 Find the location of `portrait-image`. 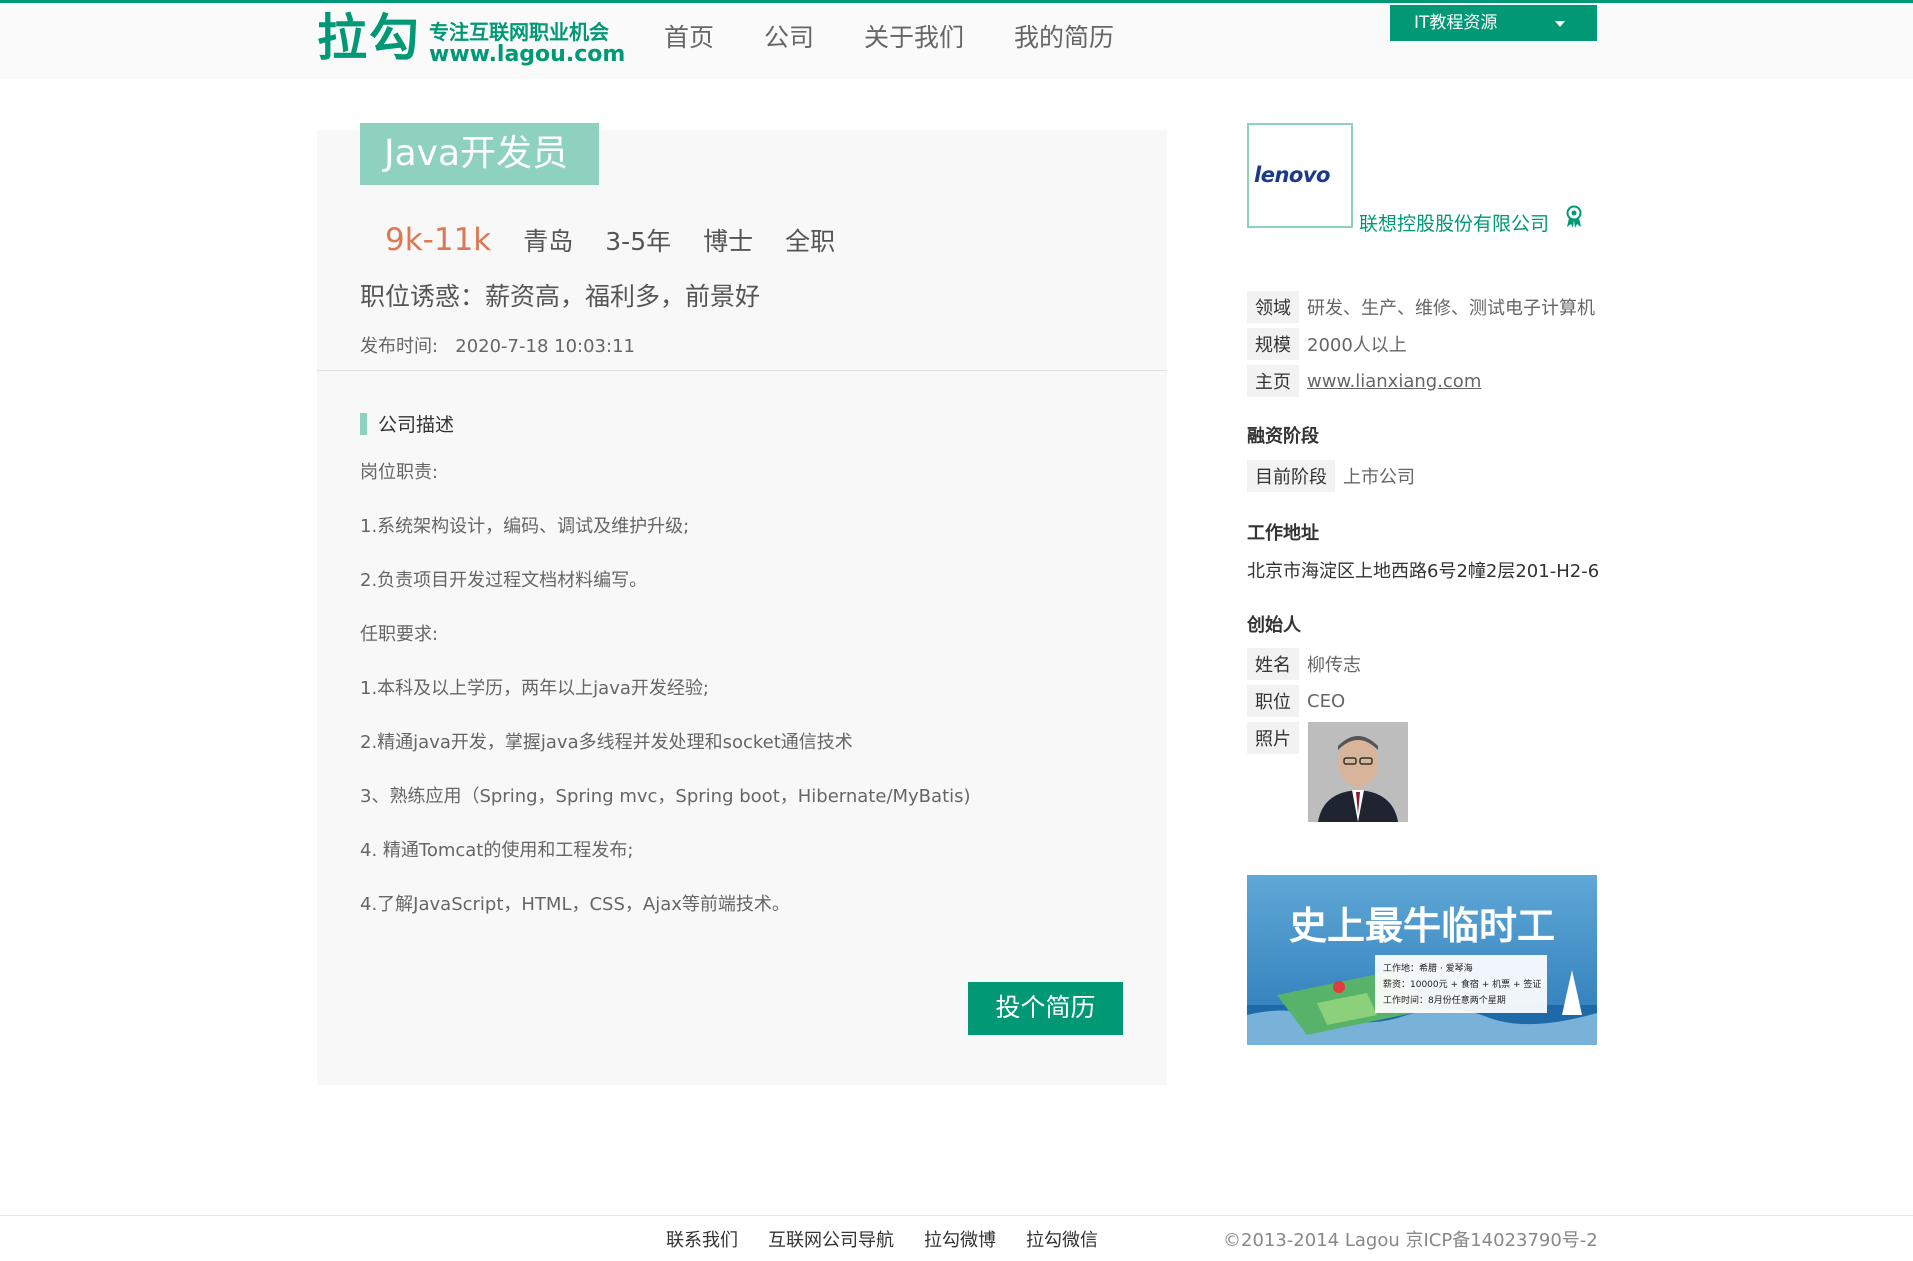

portrait-image is located at coordinates (1358, 772).